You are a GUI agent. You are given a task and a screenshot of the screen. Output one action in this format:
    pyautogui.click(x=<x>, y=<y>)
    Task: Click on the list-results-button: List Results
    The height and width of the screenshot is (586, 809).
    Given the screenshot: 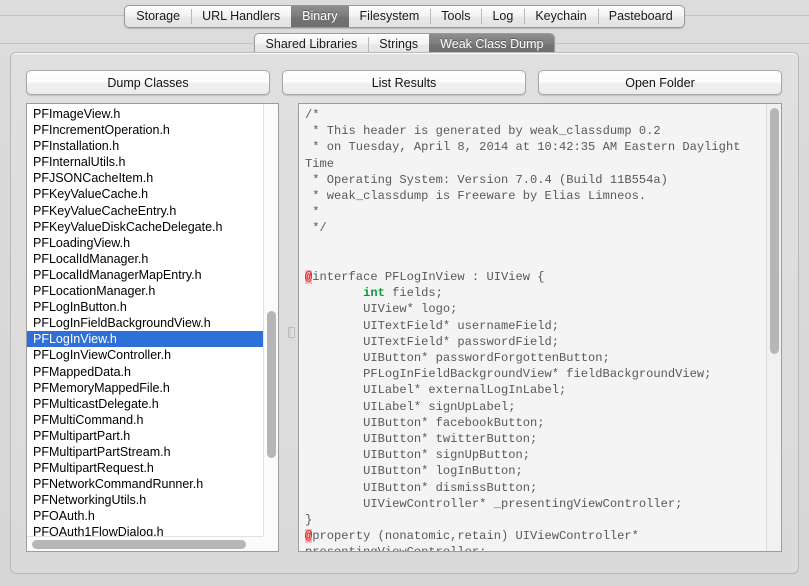 What is the action you would take?
    pyautogui.click(x=404, y=82)
    